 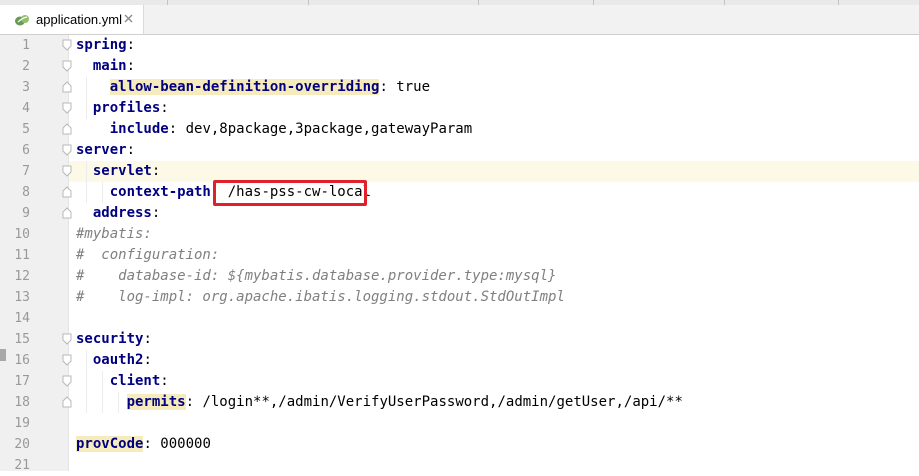 What do you see at coordinates (22, 255) in the screenshot?
I see `line-number: 11` at bounding box center [22, 255].